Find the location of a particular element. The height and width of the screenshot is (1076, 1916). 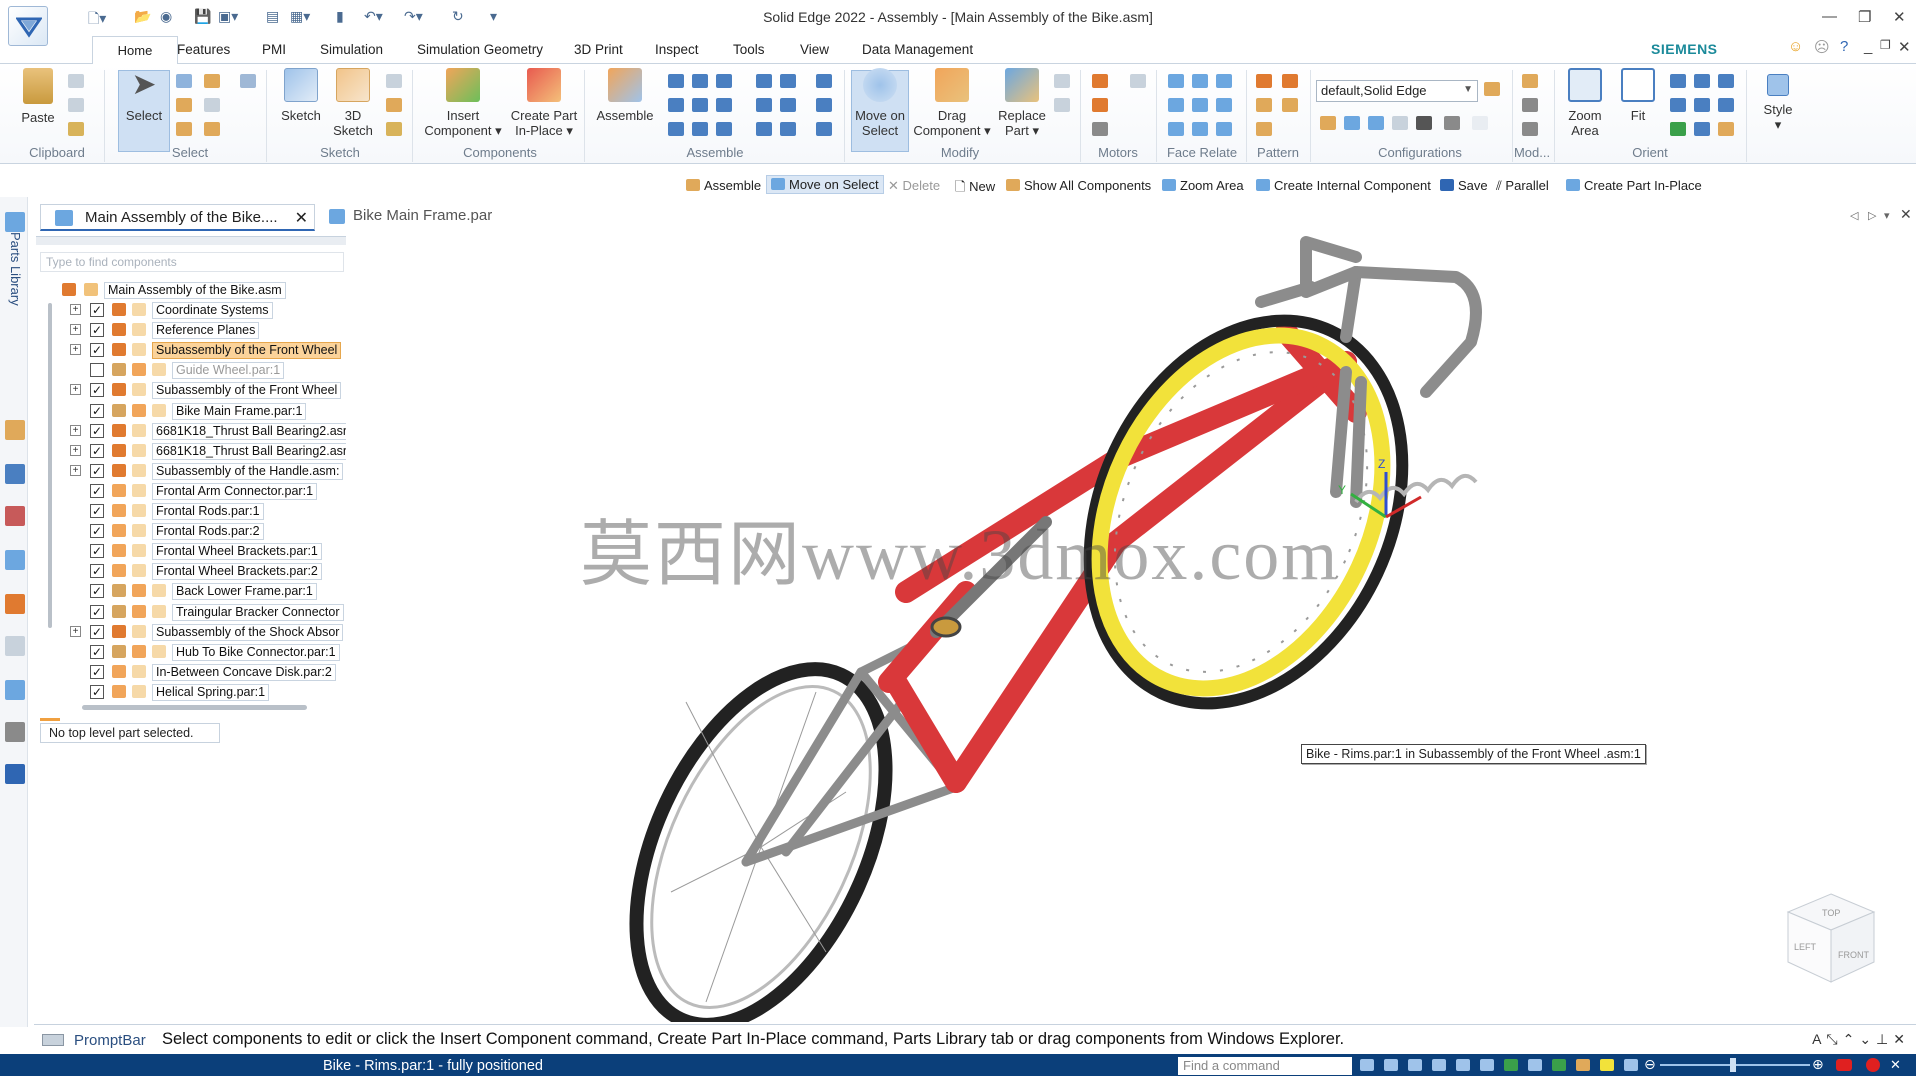

tab-list-icon: ▾ is located at coordinates (1887, 215).